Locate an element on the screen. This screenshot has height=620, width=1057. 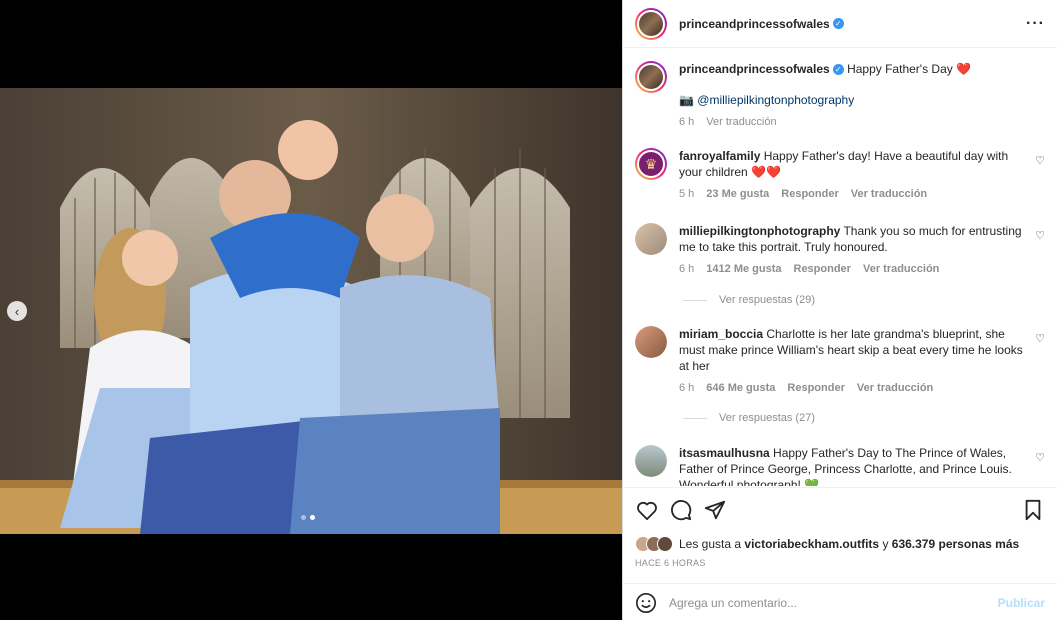
comment-composer: Publicar is located at coordinates (840, 601).